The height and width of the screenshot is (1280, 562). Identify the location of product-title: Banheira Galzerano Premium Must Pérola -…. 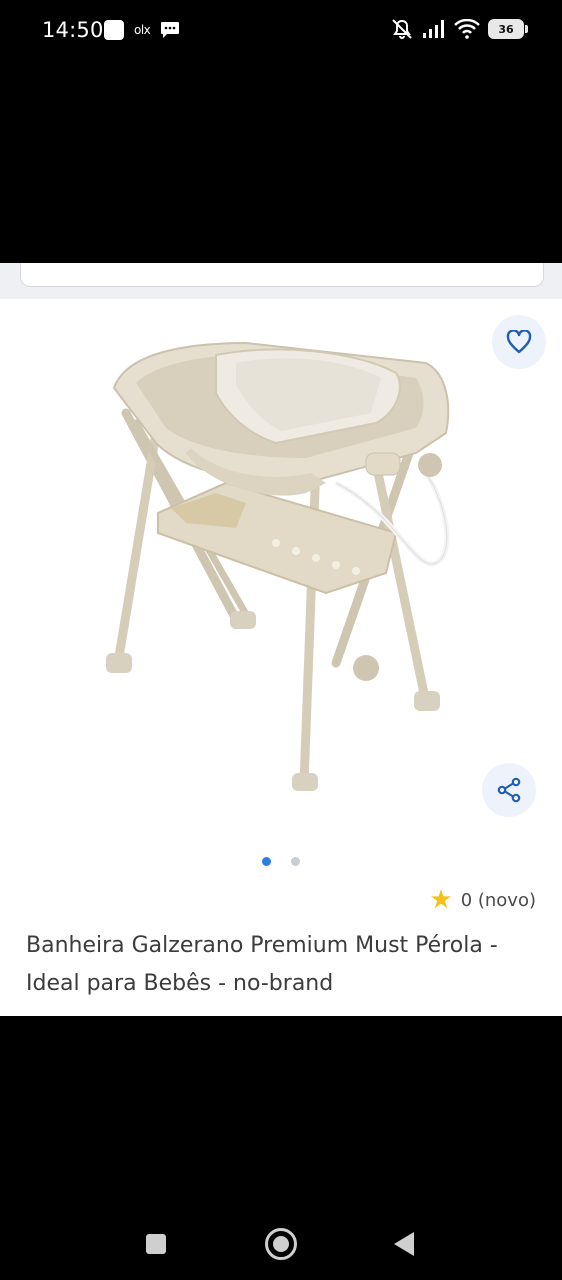
(262, 964).